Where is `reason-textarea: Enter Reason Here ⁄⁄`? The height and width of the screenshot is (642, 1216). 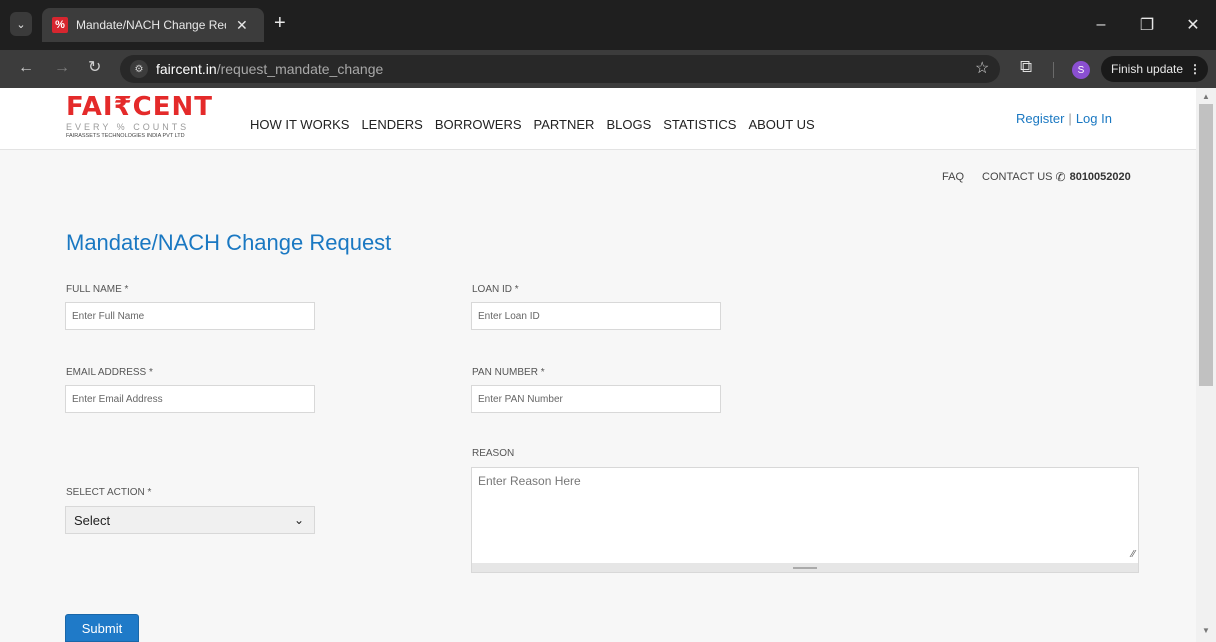 reason-textarea: Enter Reason Here ⁄⁄ is located at coordinates (805, 520).